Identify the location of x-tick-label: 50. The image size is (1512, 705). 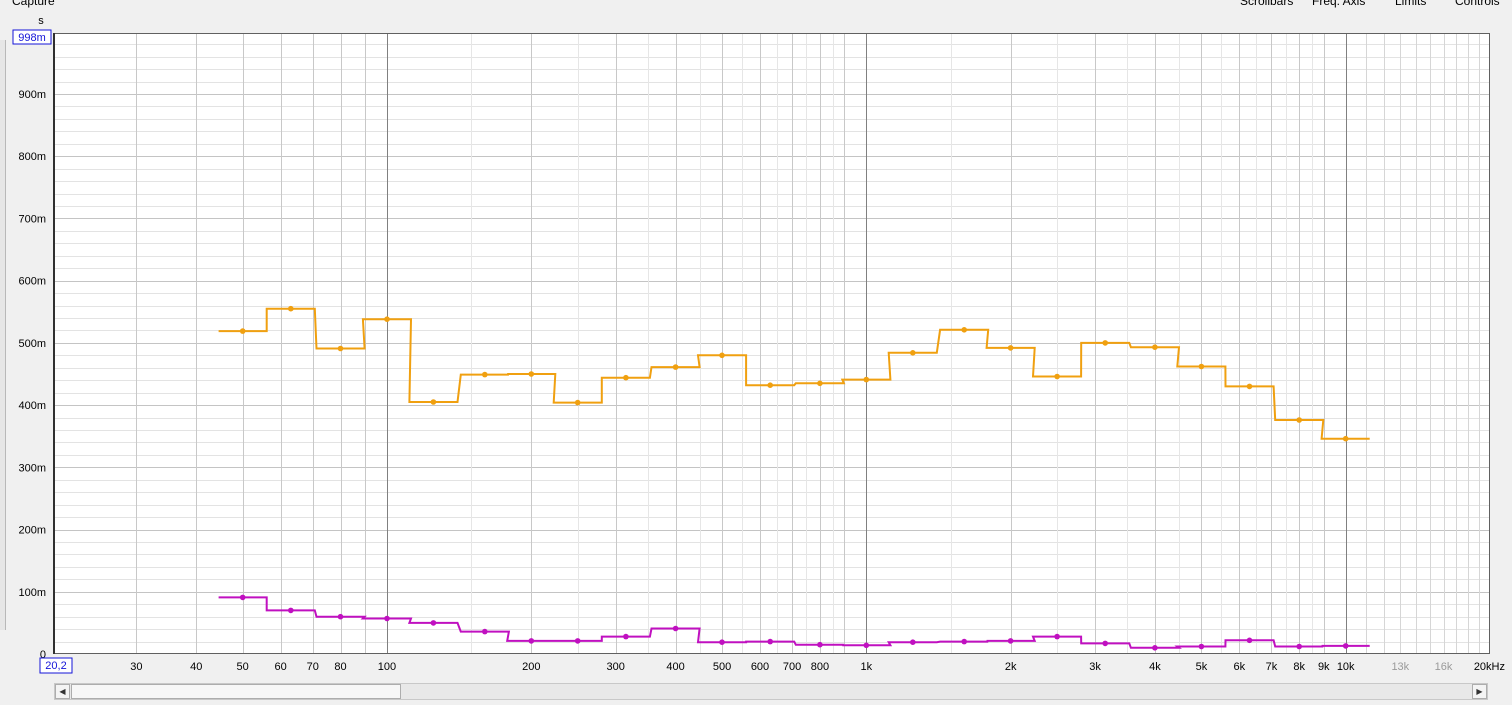
(243, 667).